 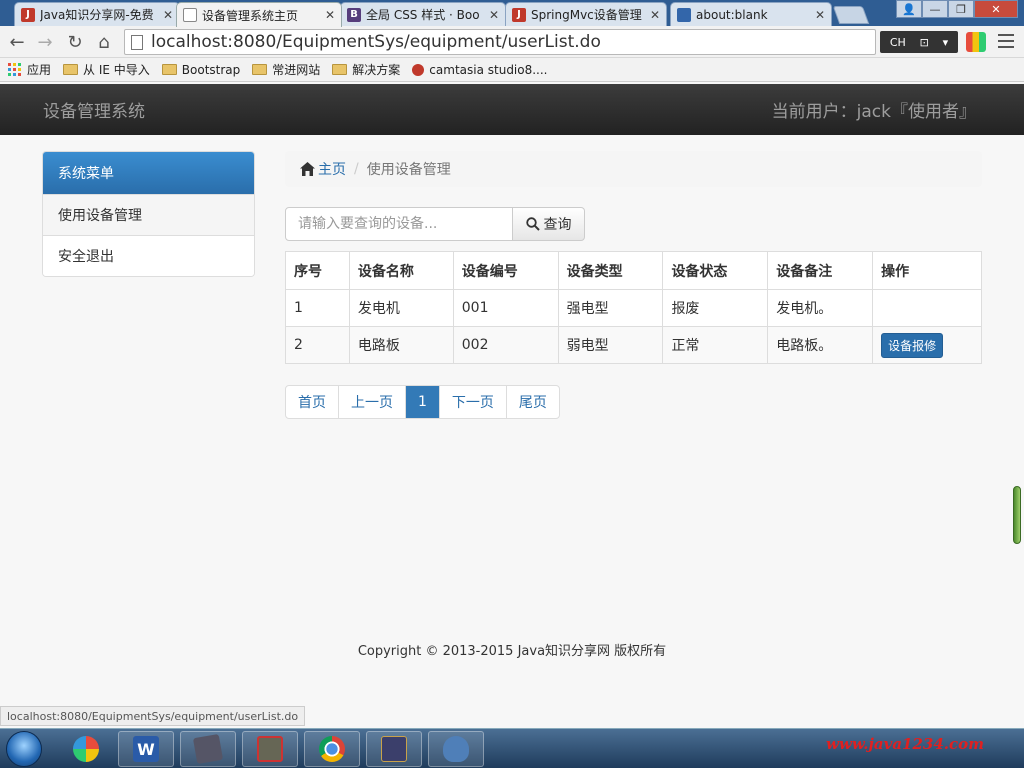 What do you see at coordinates (71, 69) in the screenshot?
I see `folder-icon` at bounding box center [71, 69].